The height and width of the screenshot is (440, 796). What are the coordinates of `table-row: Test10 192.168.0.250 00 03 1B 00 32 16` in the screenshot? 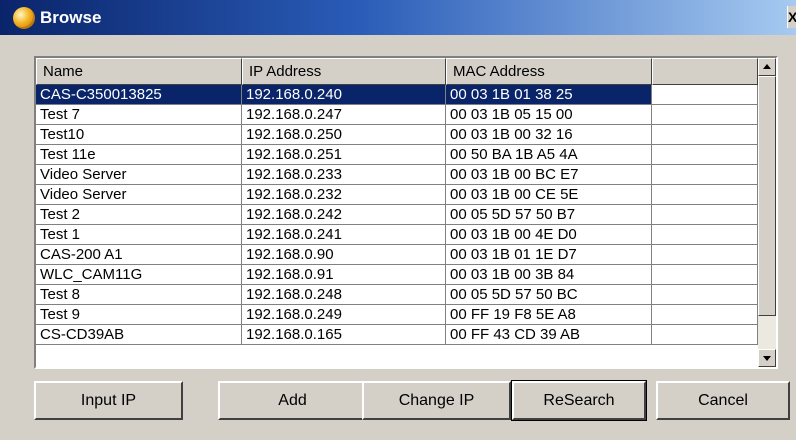 It's located at (397, 135).